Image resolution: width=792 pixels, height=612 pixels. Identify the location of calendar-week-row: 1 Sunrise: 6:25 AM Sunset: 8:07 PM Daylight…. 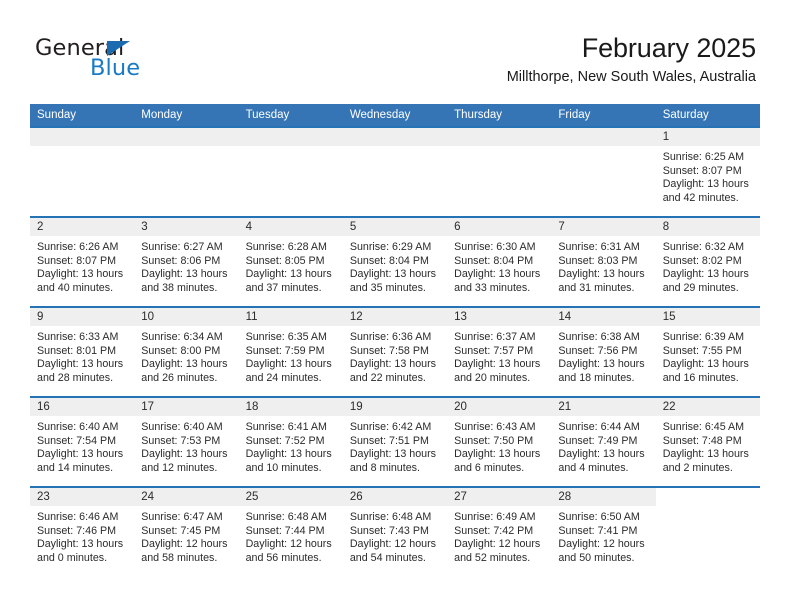
(395, 171).